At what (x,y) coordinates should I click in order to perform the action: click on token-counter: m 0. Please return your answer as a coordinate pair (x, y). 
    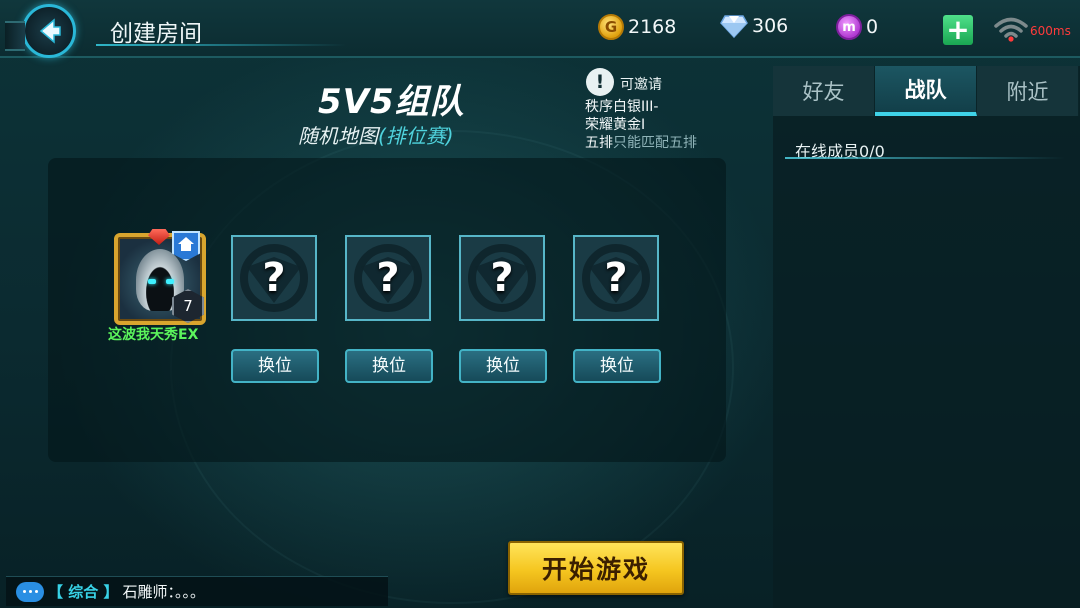
    Looking at the image, I should click on (857, 27).